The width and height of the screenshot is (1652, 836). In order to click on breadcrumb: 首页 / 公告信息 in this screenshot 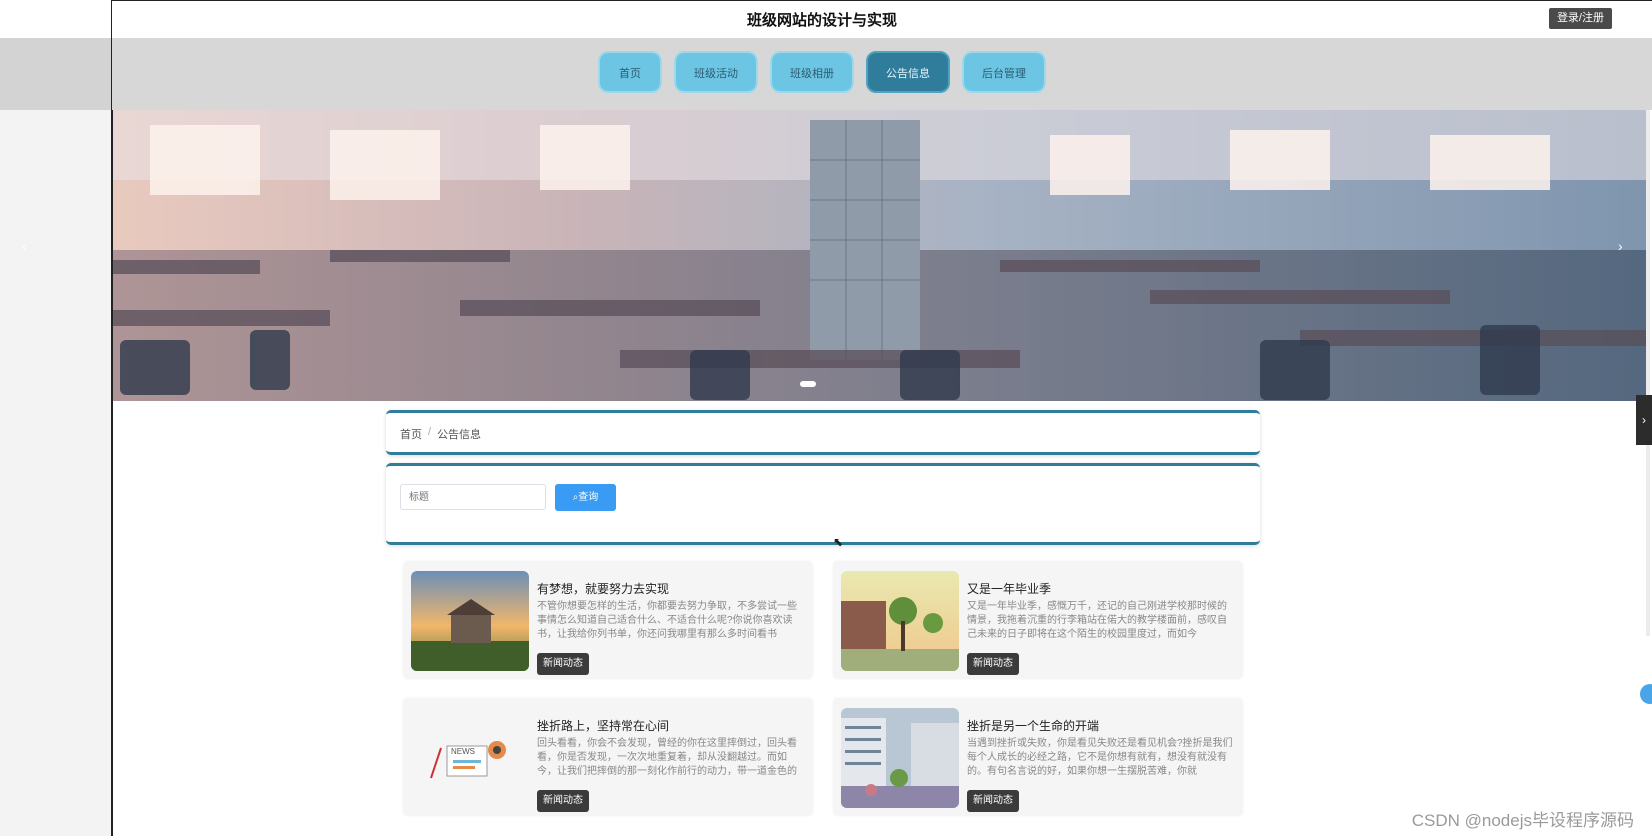, I will do `click(440, 434)`.